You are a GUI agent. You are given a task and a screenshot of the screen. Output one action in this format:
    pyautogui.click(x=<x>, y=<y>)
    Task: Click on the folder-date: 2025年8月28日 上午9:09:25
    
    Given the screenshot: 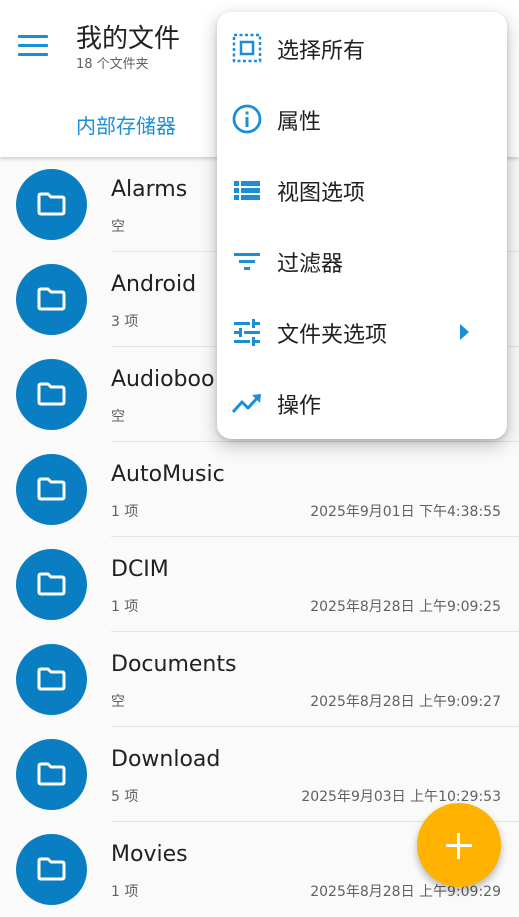 What is the action you would take?
    pyautogui.click(x=405, y=607)
    